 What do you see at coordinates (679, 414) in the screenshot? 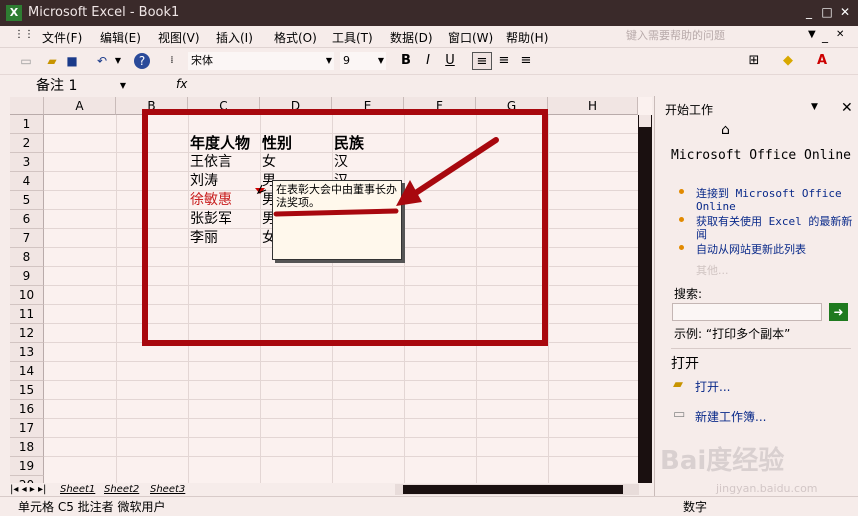
I see `new-workbook-icon: ▭` at bounding box center [679, 414].